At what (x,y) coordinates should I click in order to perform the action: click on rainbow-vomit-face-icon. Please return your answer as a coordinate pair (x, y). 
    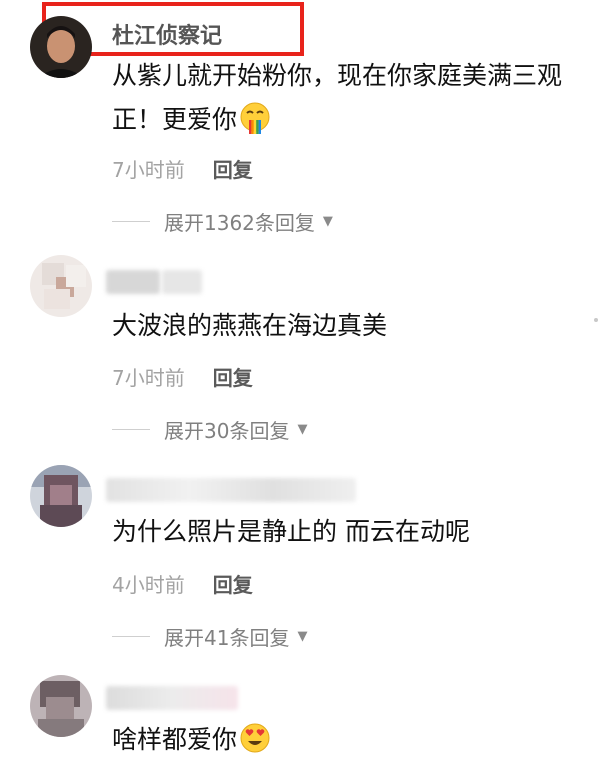
    Looking at the image, I should click on (255, 125).